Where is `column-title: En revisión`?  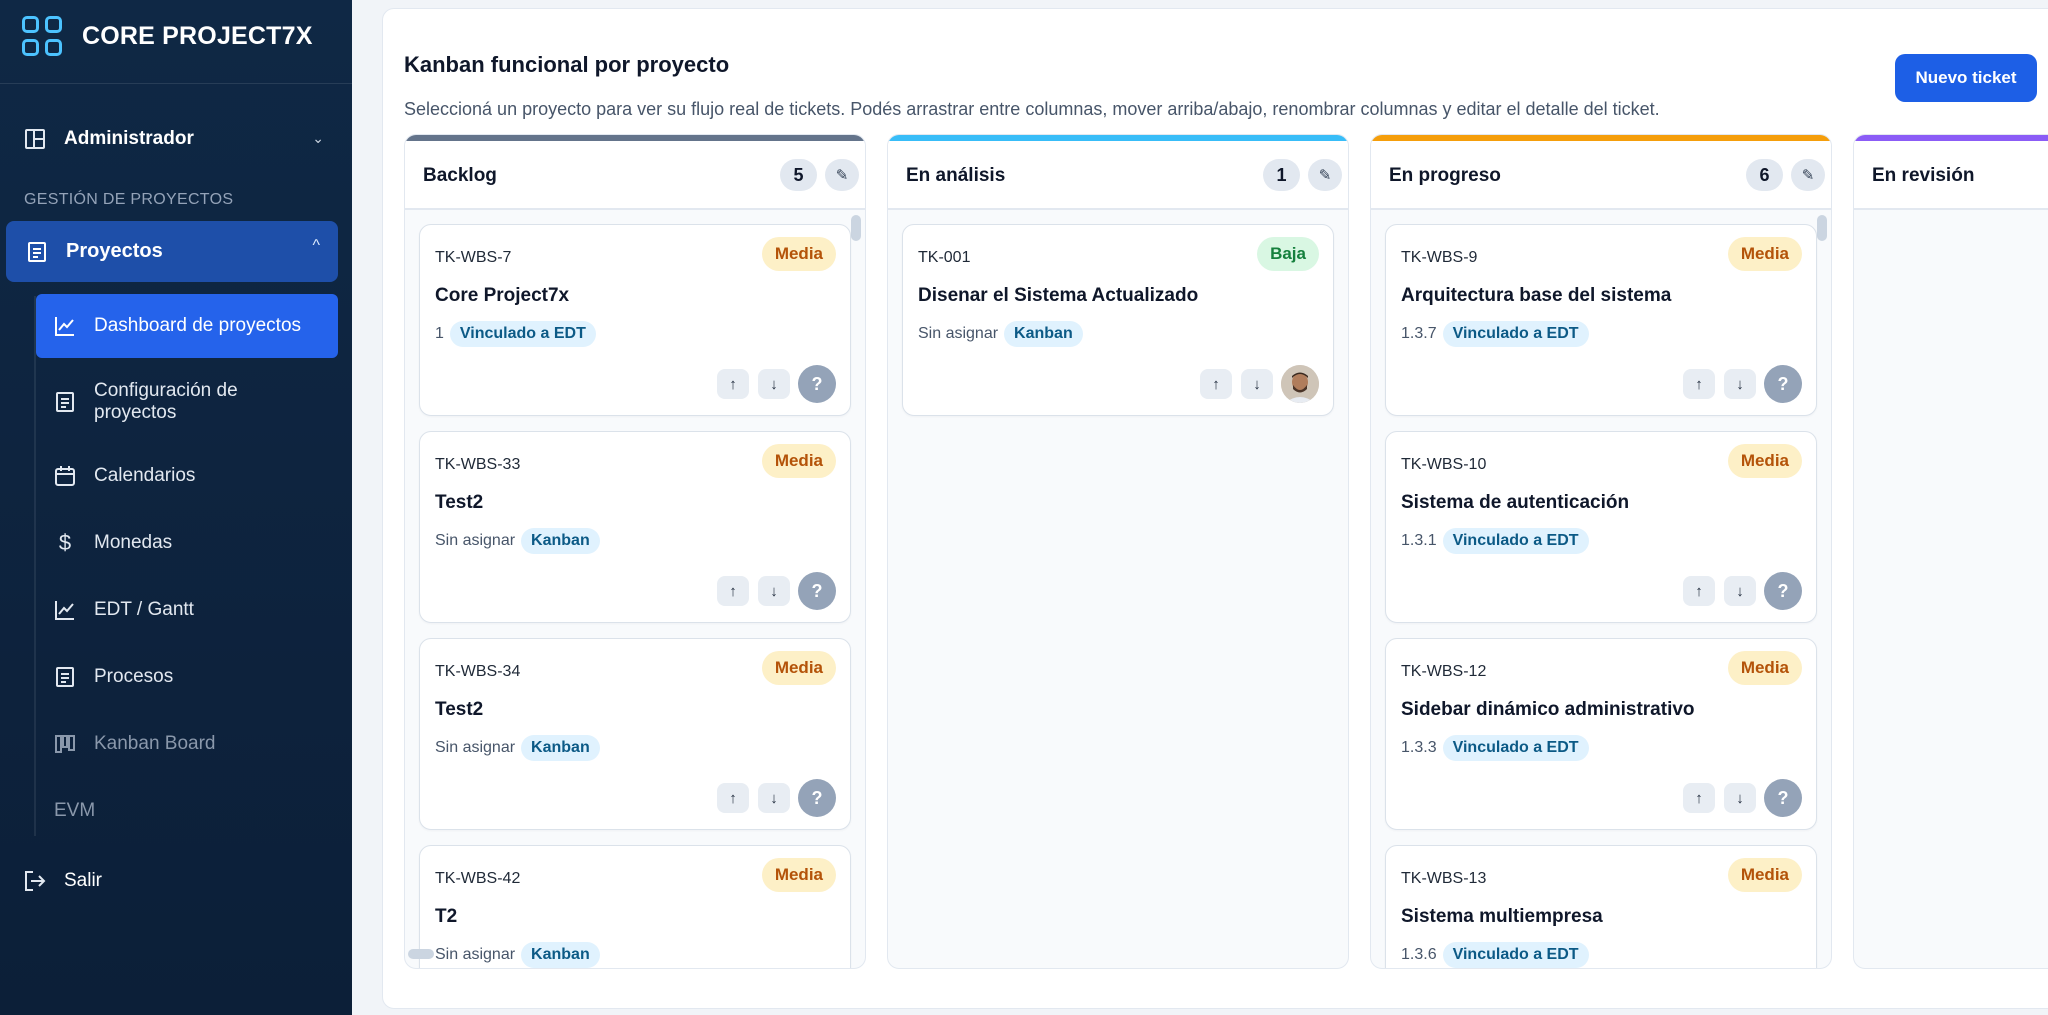
column-title: En revisión is located at coordinates (1923, 175).